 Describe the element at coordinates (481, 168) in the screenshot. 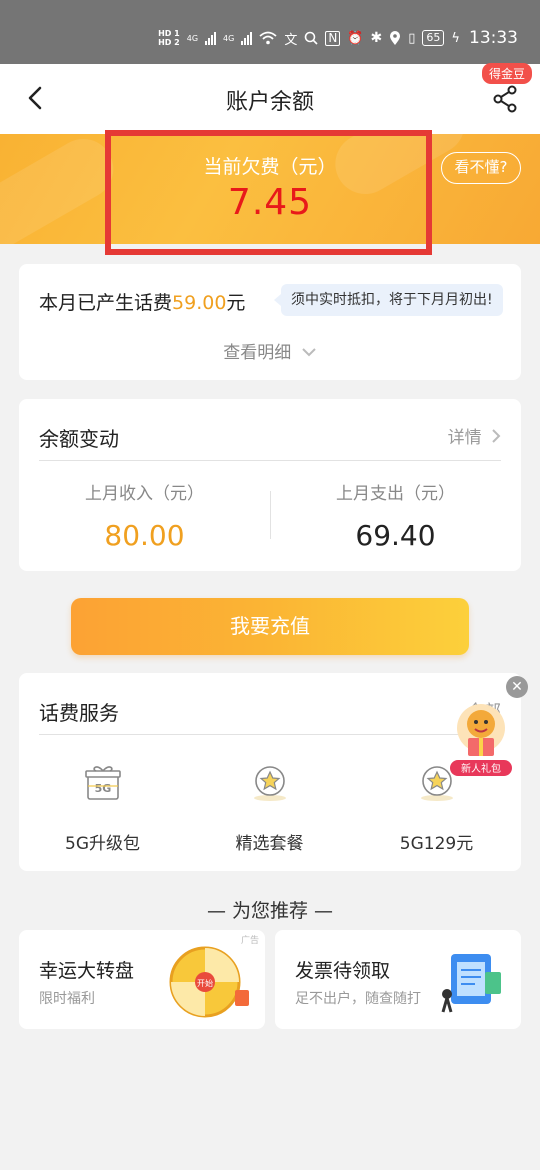

I see `help-button: 看不懂?` at that location.